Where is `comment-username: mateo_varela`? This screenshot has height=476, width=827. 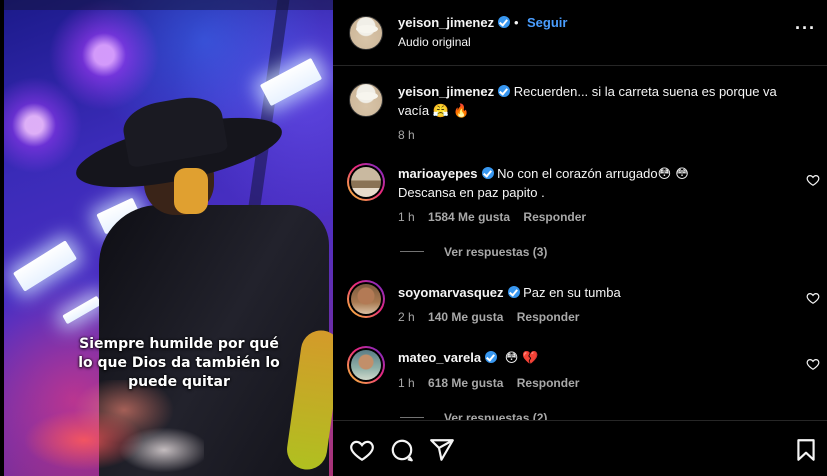
comment-username: mateo_varela is located at coordinates (439, 357).